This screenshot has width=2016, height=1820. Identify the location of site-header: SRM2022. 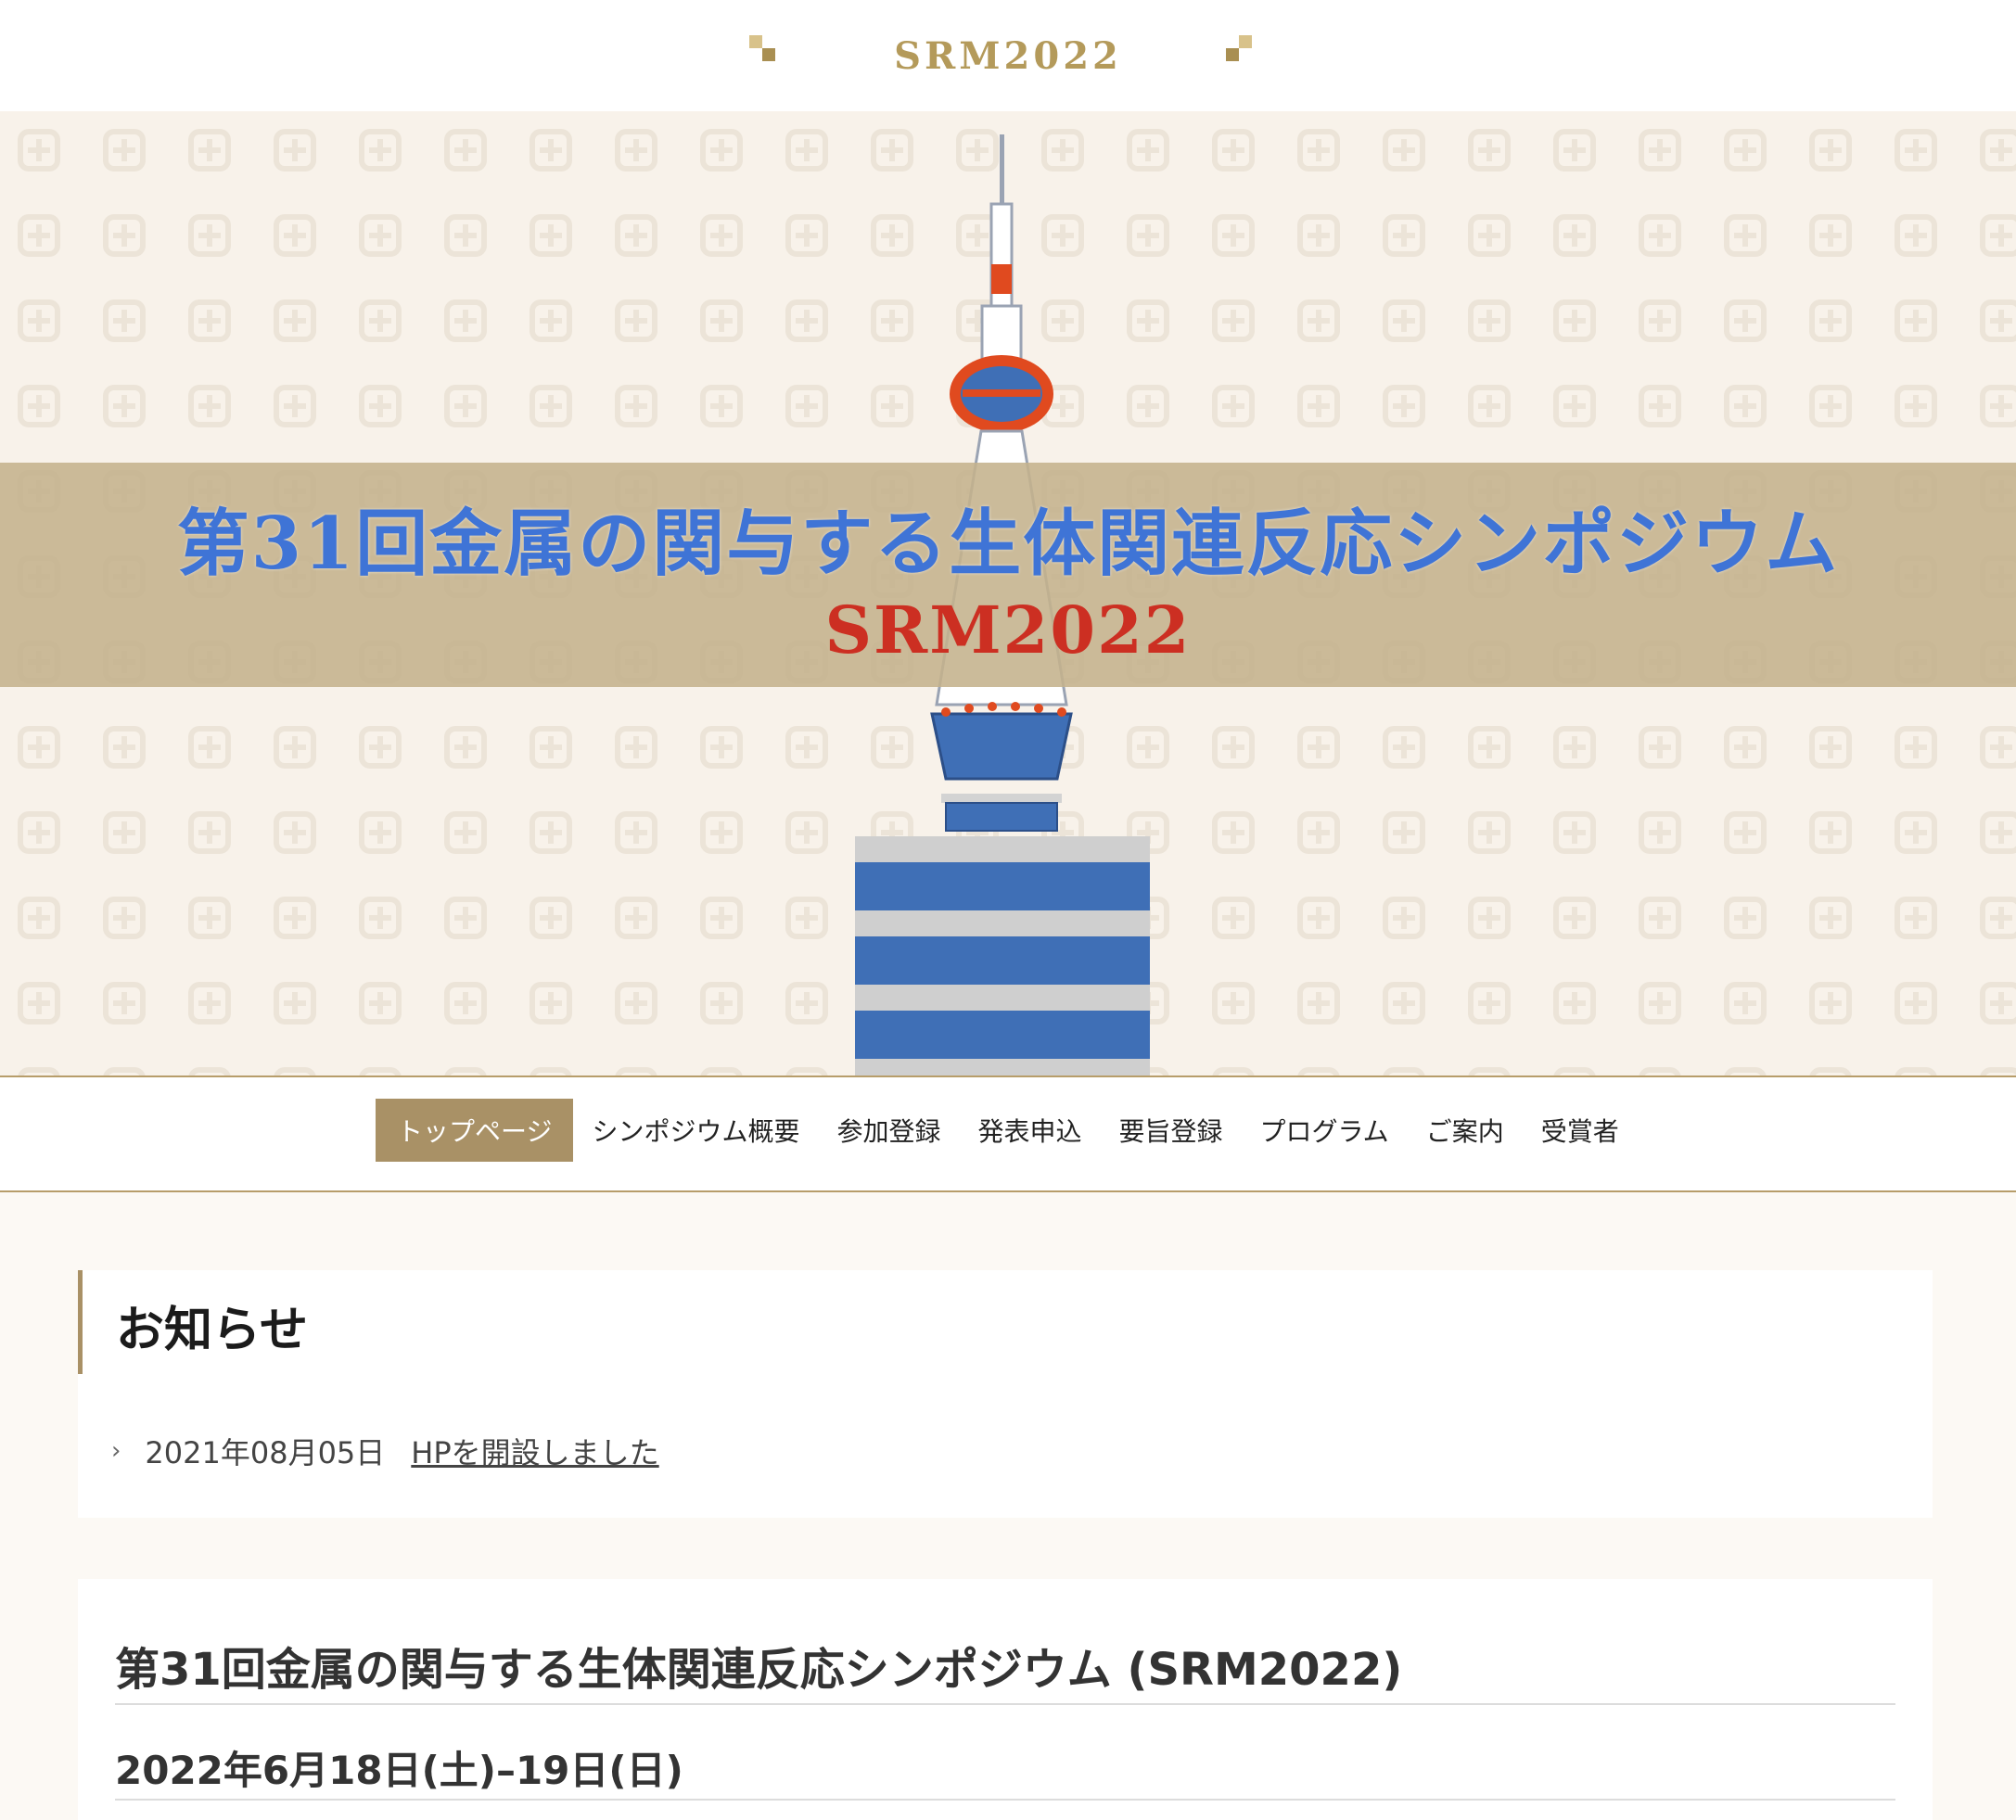
(1008, 55).